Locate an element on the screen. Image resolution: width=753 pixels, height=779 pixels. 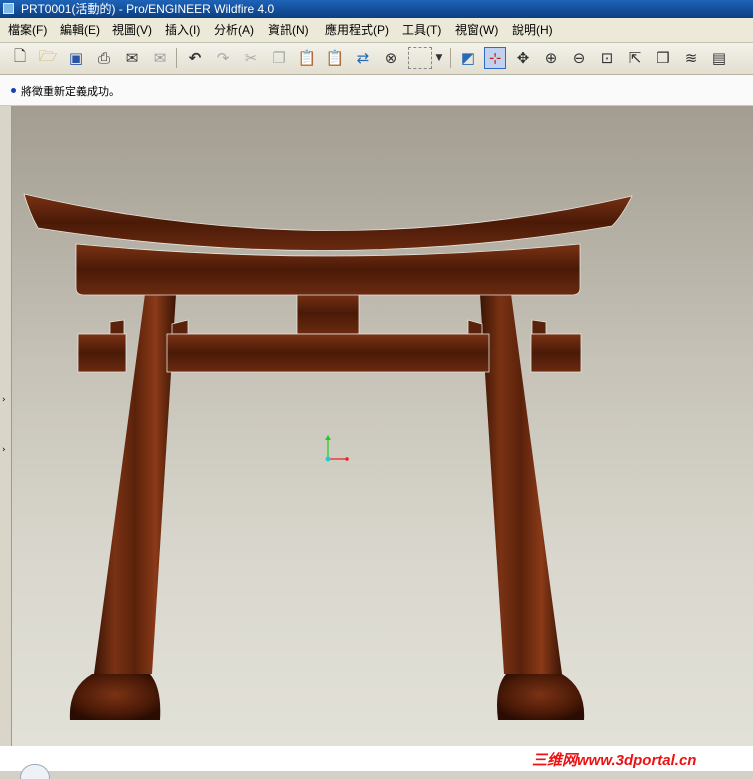
tie-beam-right is located at coordinates (556, 353).